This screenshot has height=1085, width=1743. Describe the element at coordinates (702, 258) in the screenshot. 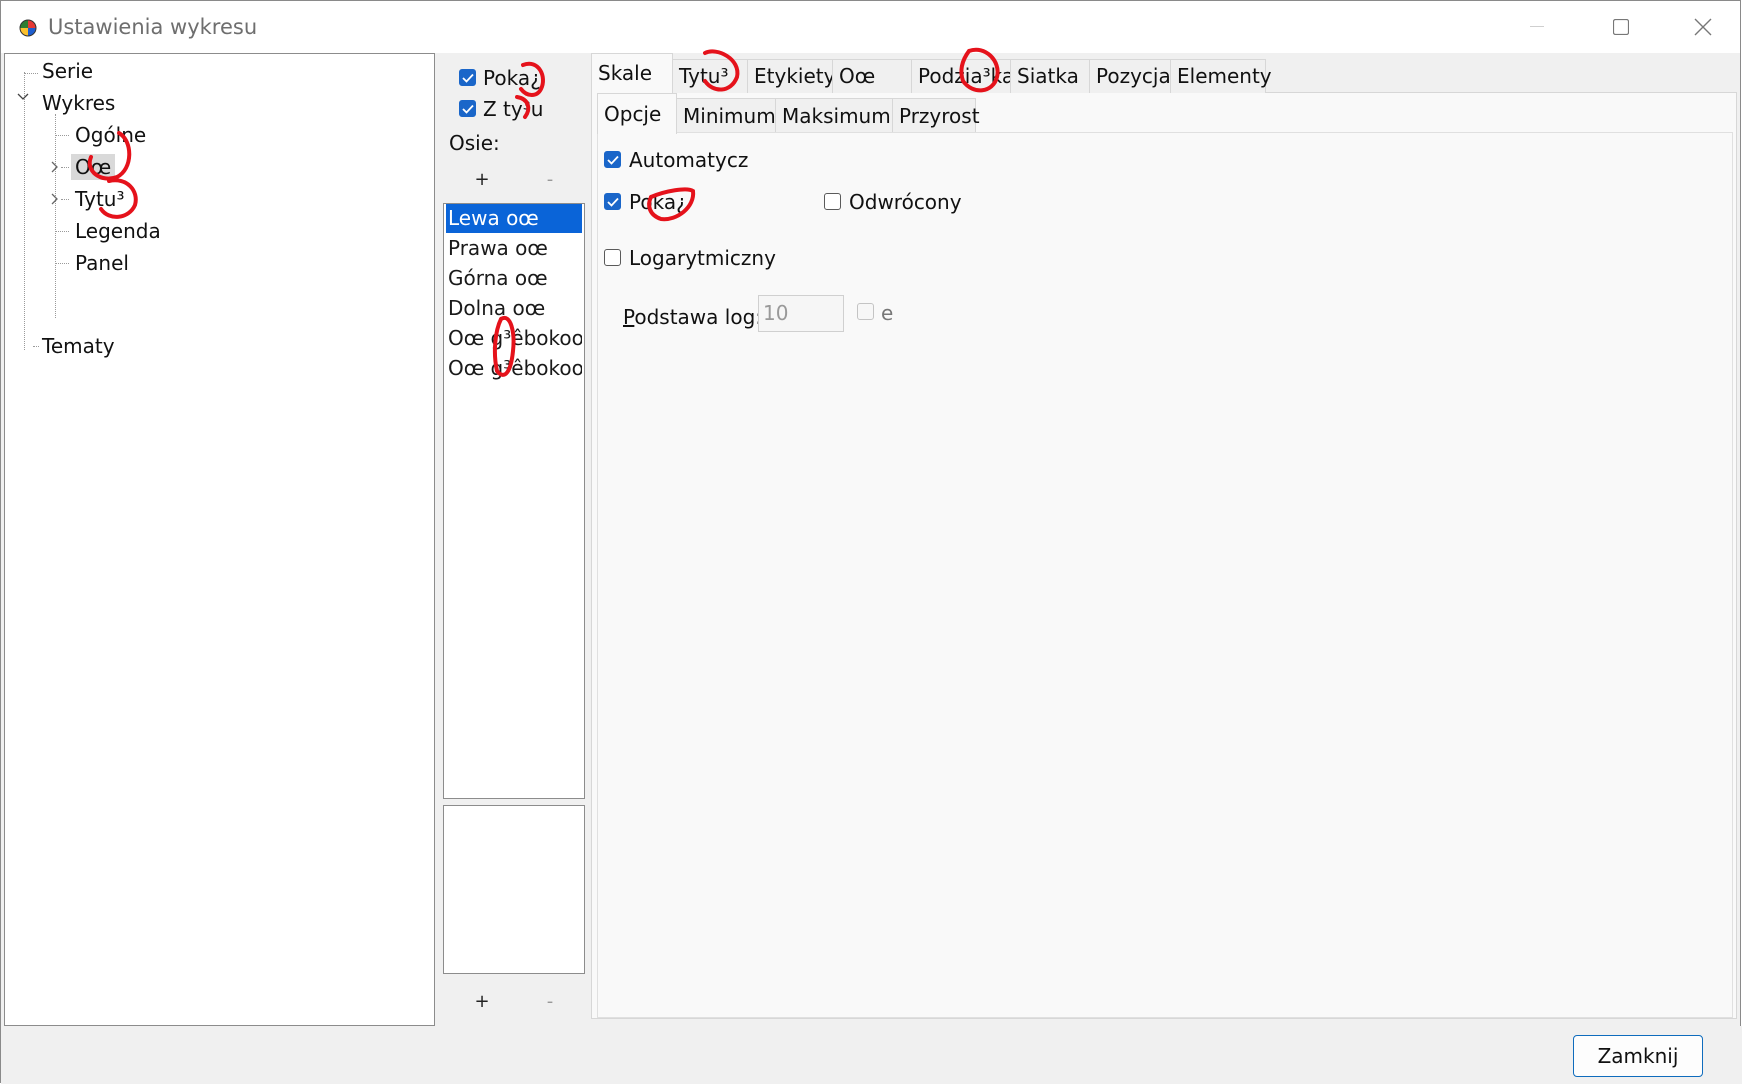

I see `logarithmic-label: Logarytmiczny` at that location.